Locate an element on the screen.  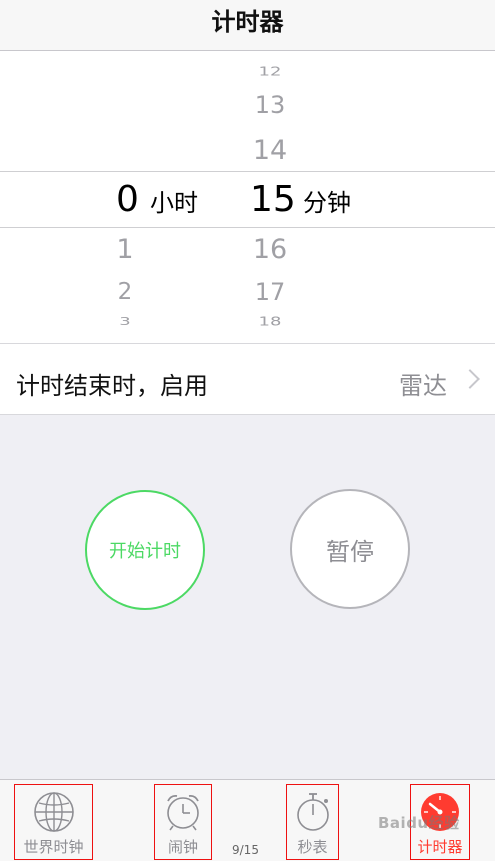
pause-button: 暂停 is located at coordinates (350, 549).